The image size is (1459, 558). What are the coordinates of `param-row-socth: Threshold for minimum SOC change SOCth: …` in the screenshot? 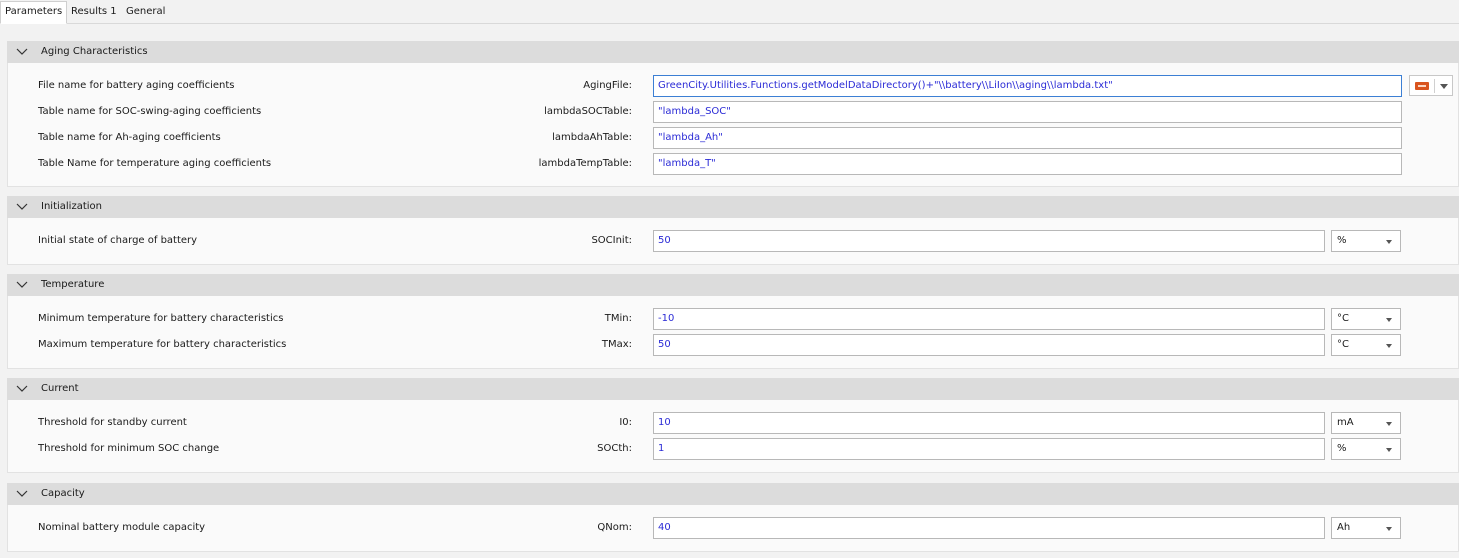 It's located at (733, 449).